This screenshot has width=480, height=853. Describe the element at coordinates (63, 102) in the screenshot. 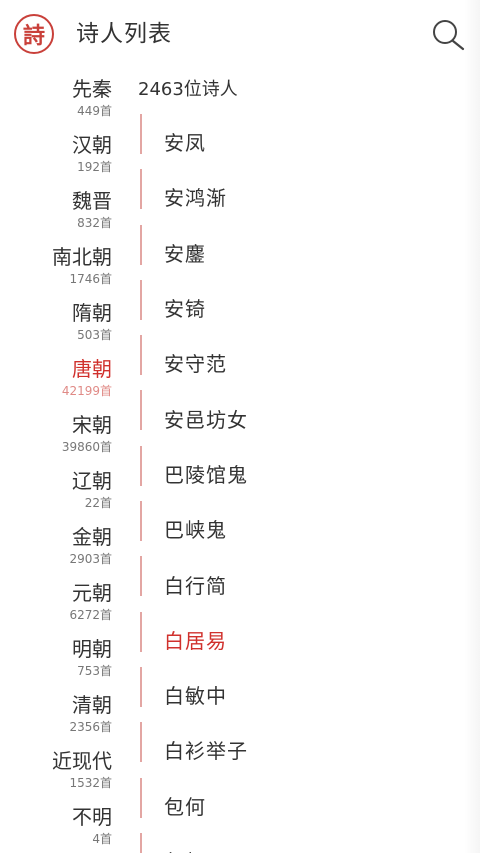

I see `dynasty-item: 先秦 449首` at that location.